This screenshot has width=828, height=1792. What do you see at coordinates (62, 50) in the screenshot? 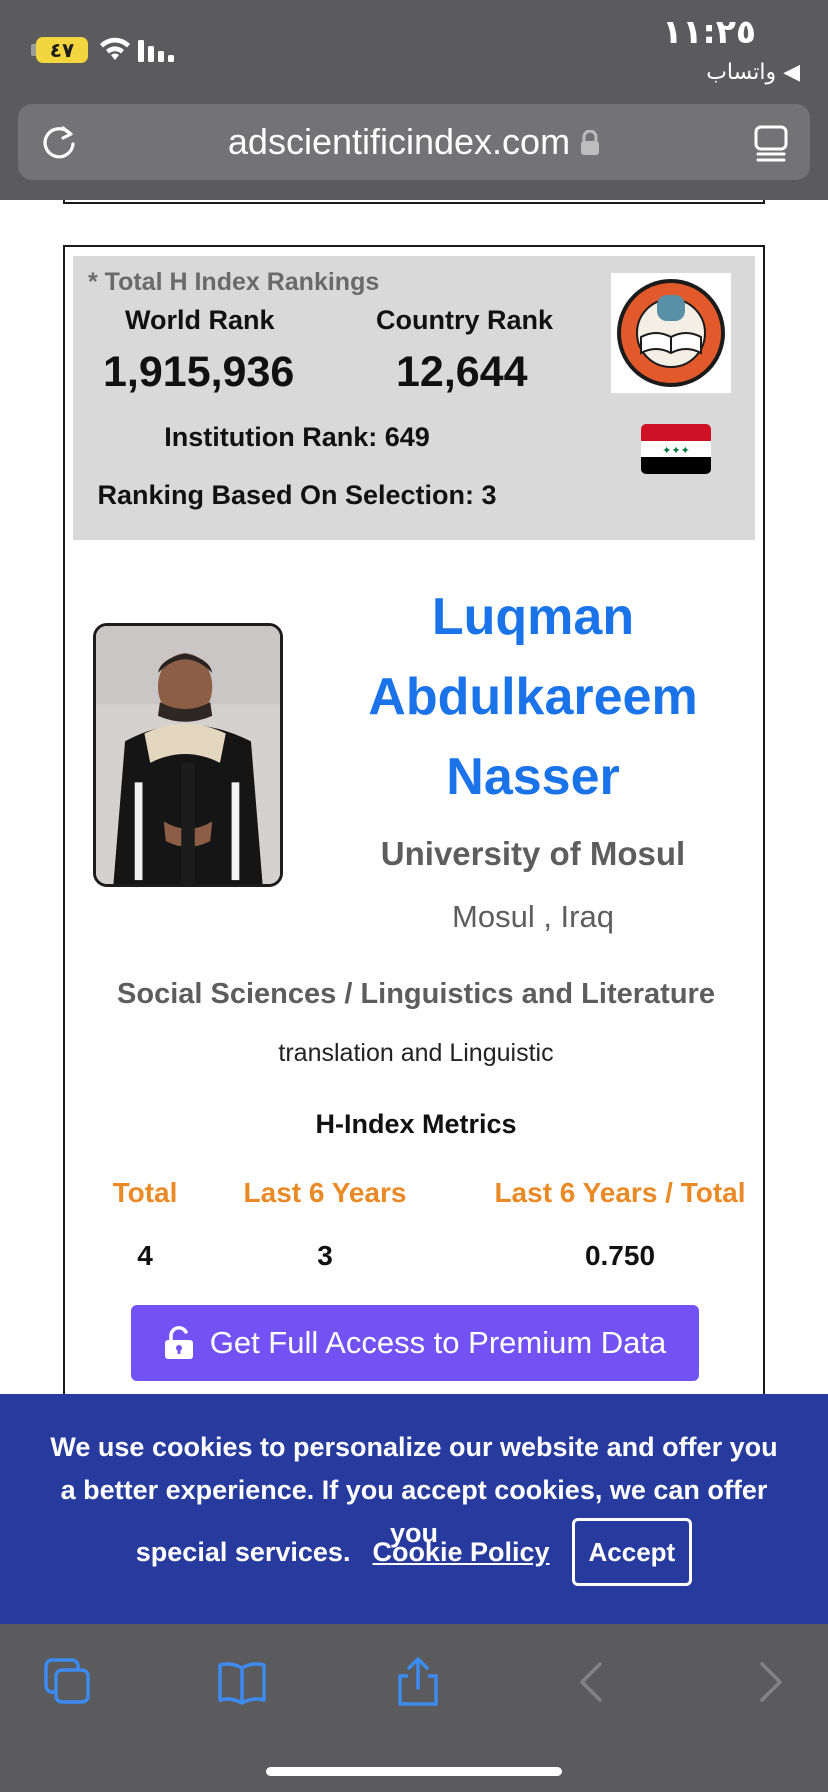
I see `battery-icon: ٤٧` at bounding box center [62, 50].